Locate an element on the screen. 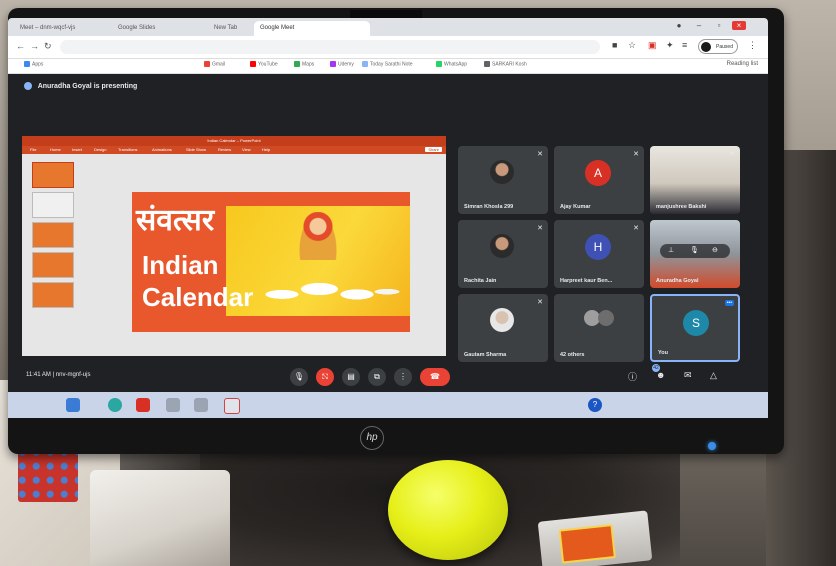  extensions-icon: ✦ is located at coordinates (670, 45).